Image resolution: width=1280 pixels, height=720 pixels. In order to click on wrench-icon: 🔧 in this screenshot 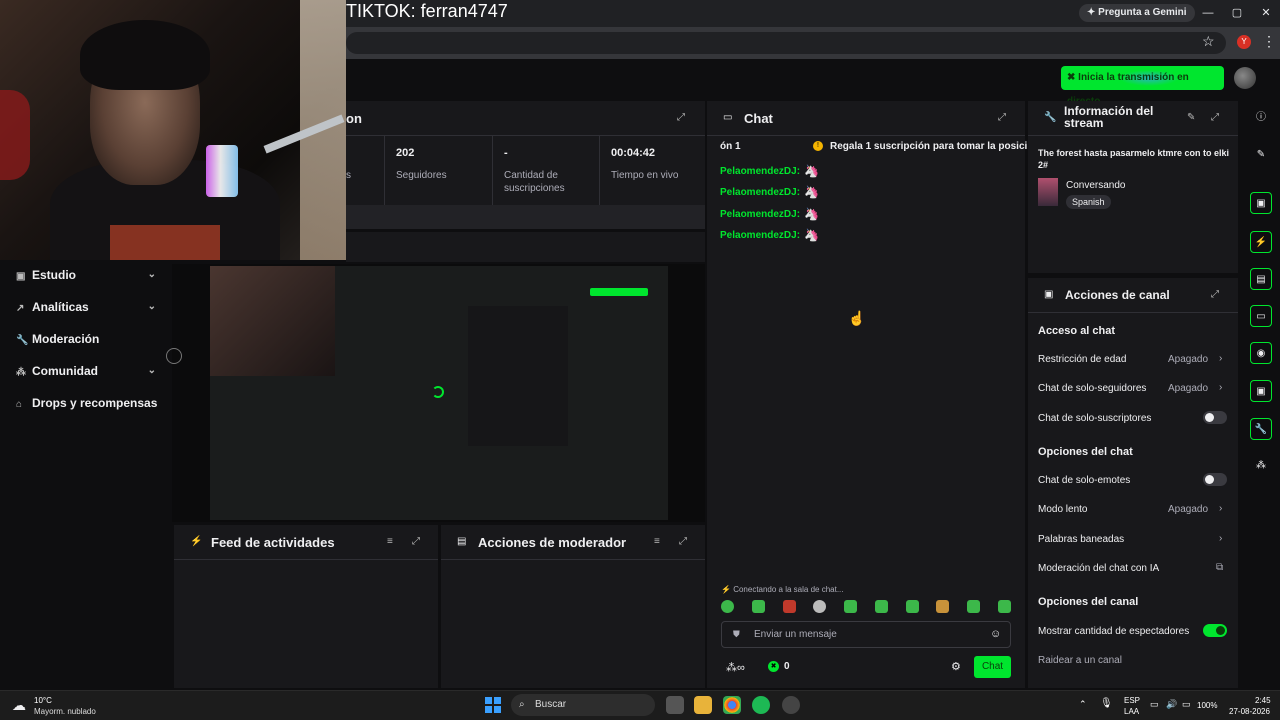, I will do `click(1261, 429)`.